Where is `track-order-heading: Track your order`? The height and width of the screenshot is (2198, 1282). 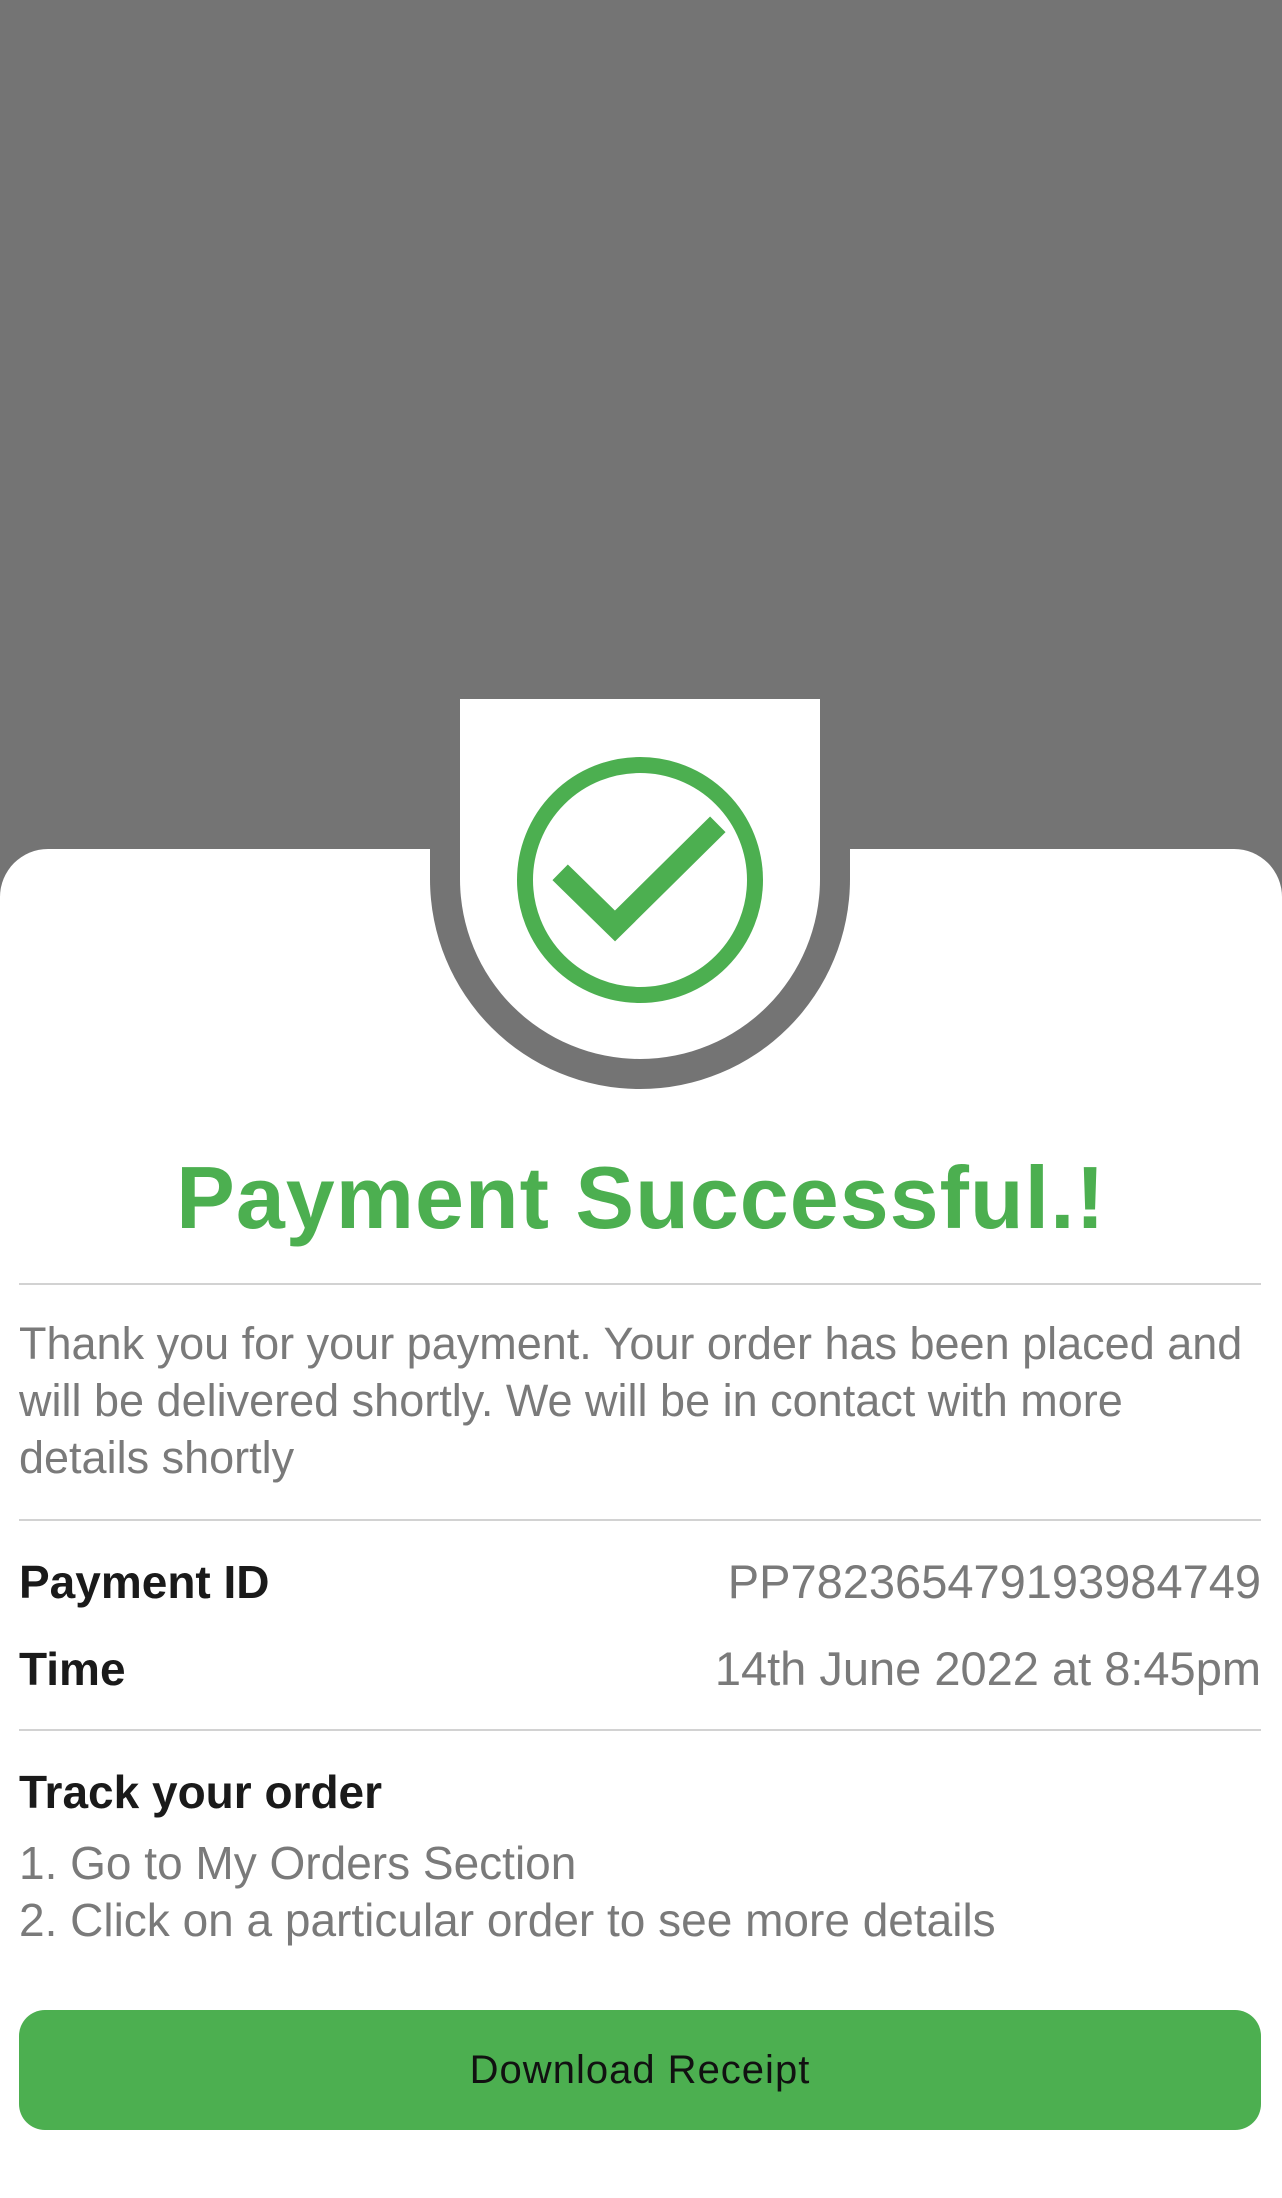 track-order-heading: Track your order is located at coordinates (201, 1792).